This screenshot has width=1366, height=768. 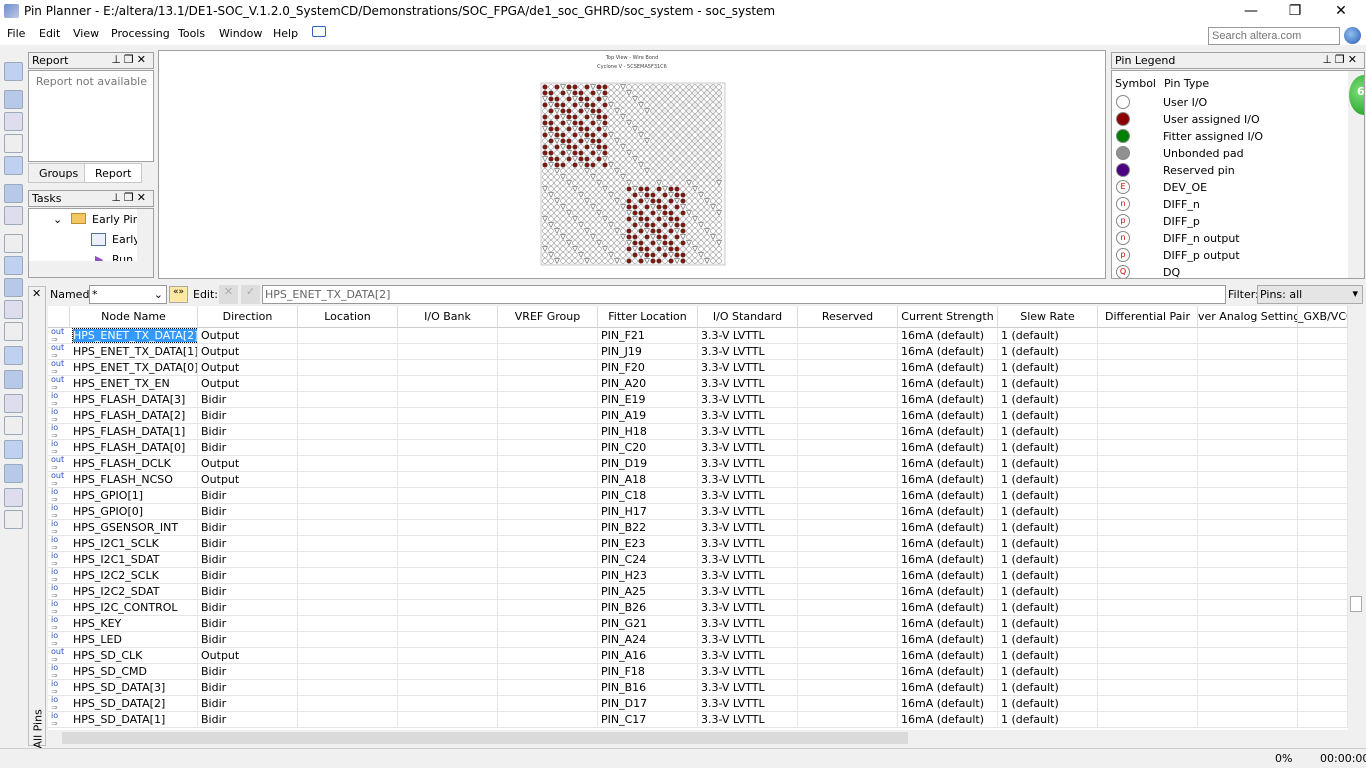 What do you see at coordinates (16, 33) in the screenshot?
I see `menu-file: File` at bounding box center [16, 33].